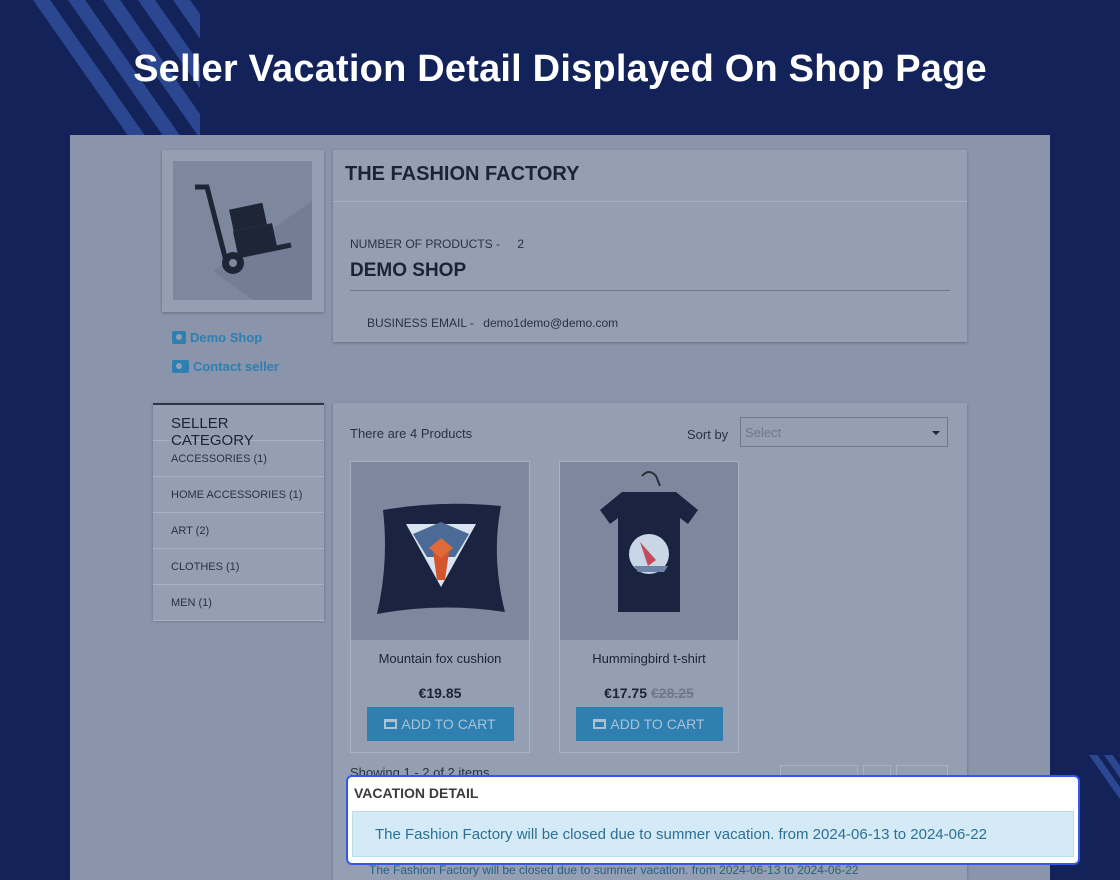 Image resolution: width=1120 pixels, height=880 pixels. I want to click on contact-card-icon, so click(179, 337).